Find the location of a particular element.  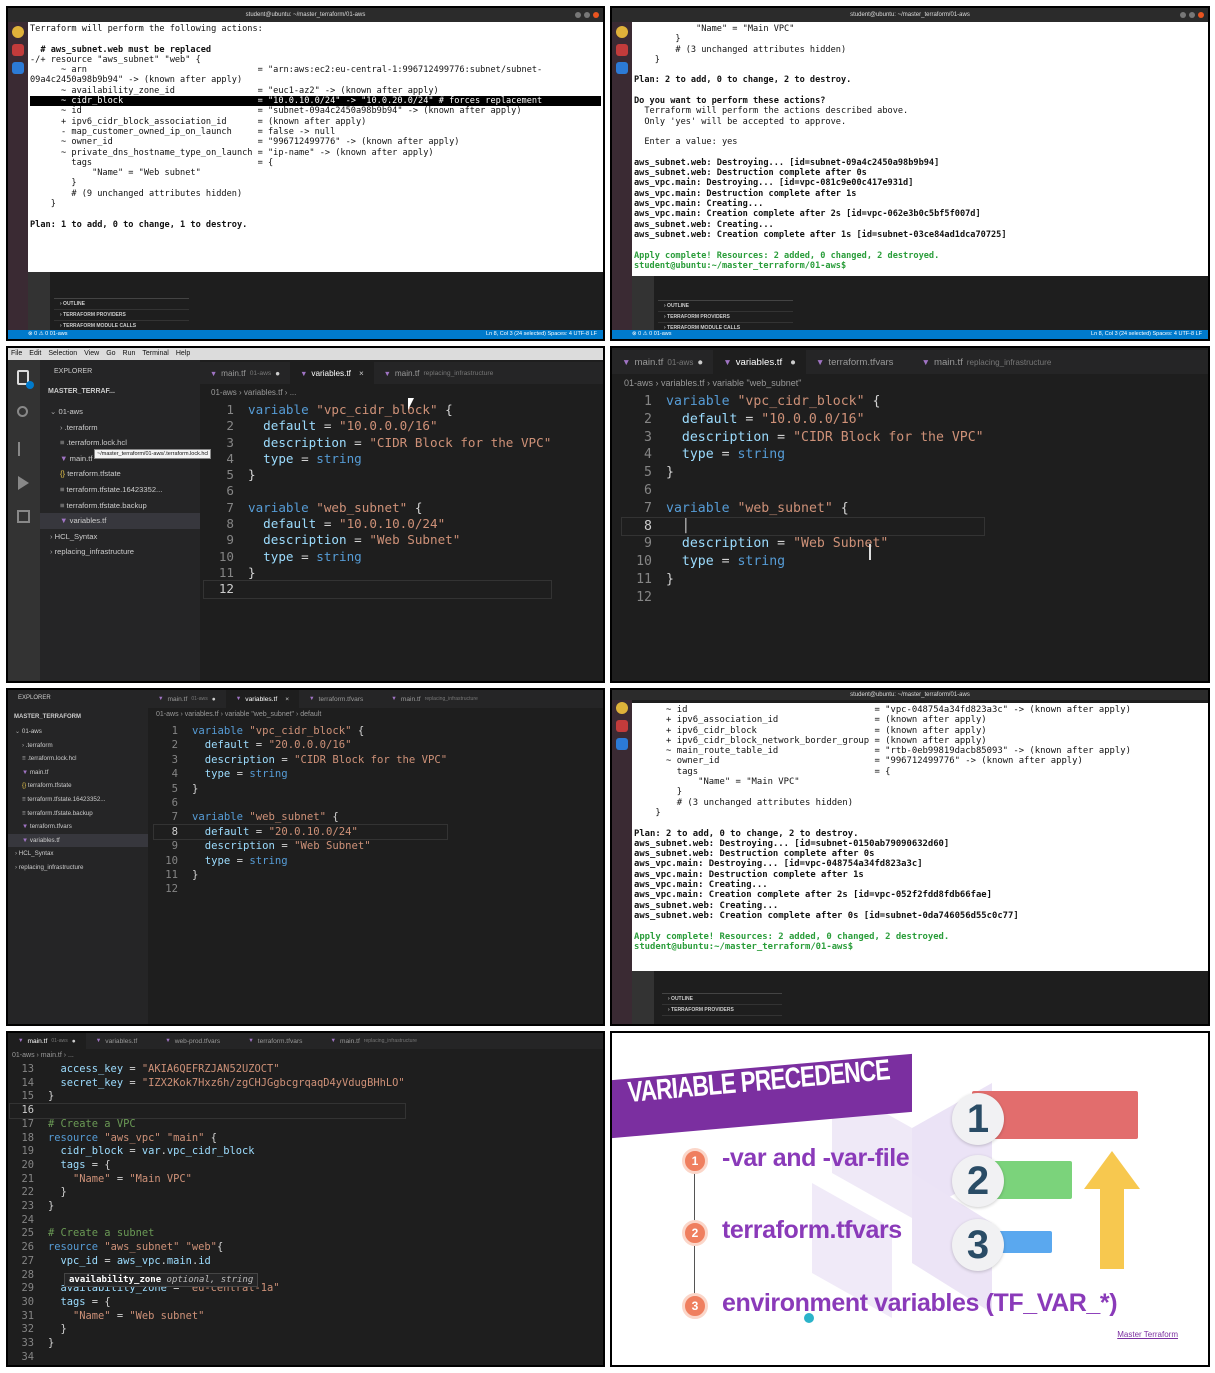

menu-item: Run is located at coordinates (129, 353).